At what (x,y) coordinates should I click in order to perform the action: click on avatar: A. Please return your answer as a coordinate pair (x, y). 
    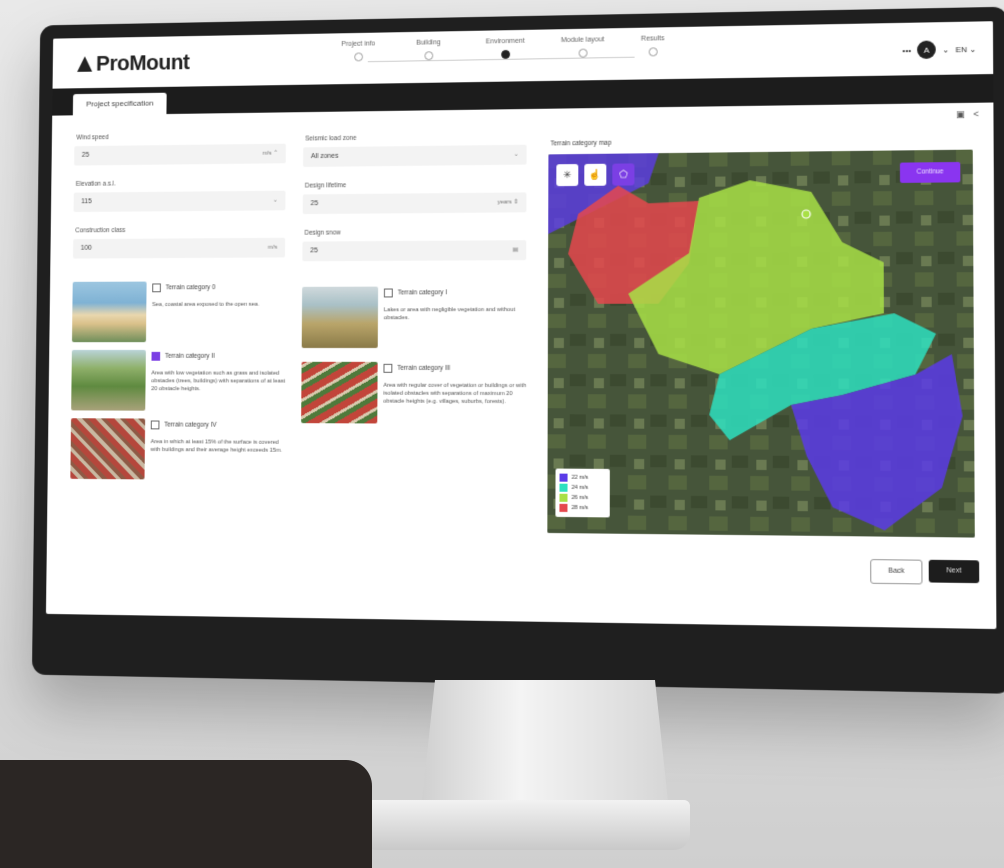
    Looking at the image, I should click on (927, 50).